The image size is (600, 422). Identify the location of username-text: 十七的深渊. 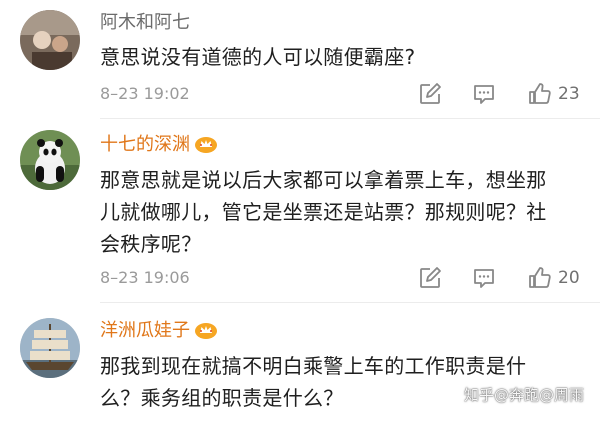
(145, 144).